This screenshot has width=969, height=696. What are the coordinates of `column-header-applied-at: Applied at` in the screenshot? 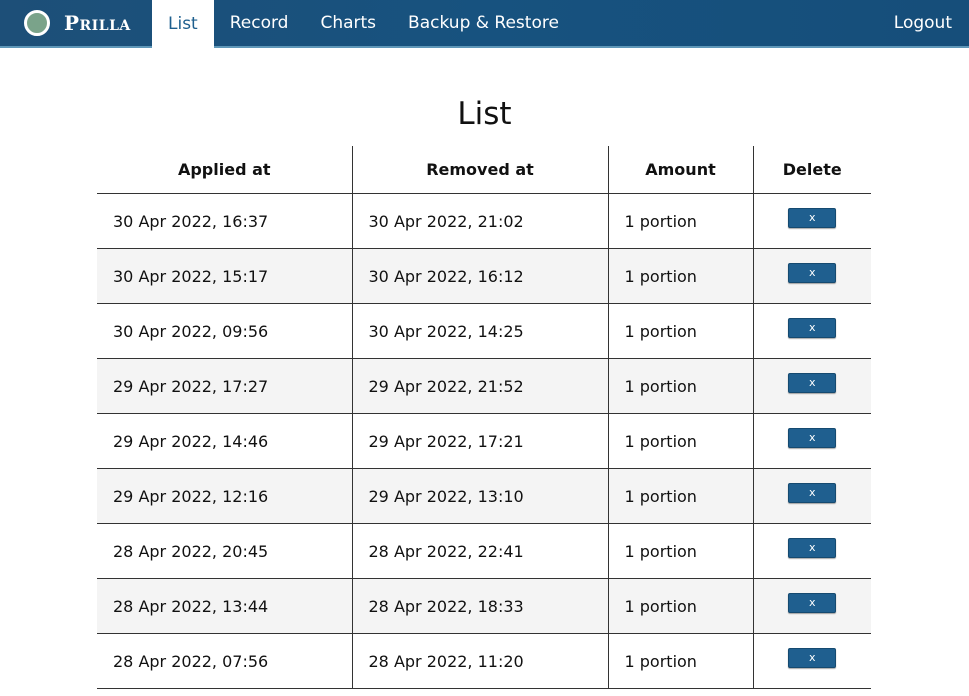 It's located at (224, 170).